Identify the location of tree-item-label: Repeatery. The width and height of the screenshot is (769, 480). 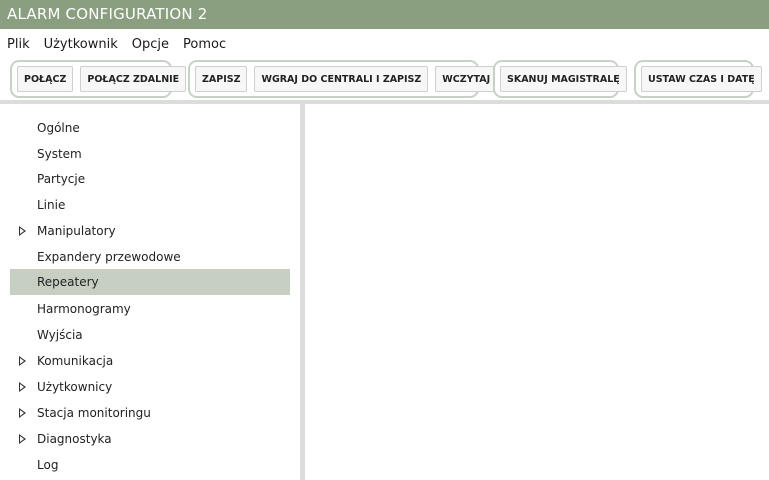
(68, 282).